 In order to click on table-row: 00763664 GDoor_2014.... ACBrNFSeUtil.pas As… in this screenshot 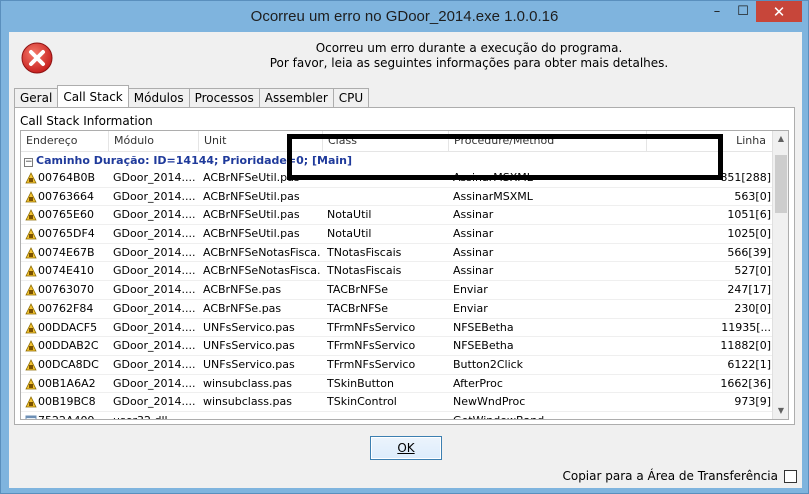, I will do `click(397, 197)`.